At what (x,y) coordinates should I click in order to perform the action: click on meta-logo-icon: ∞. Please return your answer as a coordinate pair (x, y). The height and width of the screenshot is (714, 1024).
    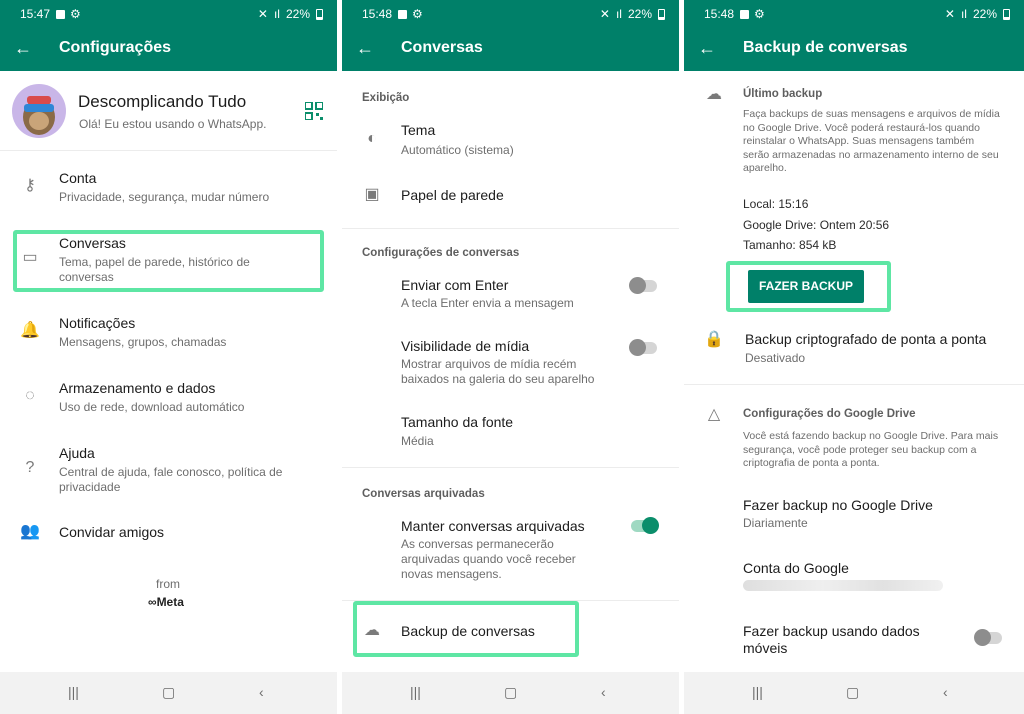
    Looking at the image, I should click on (152, 602).